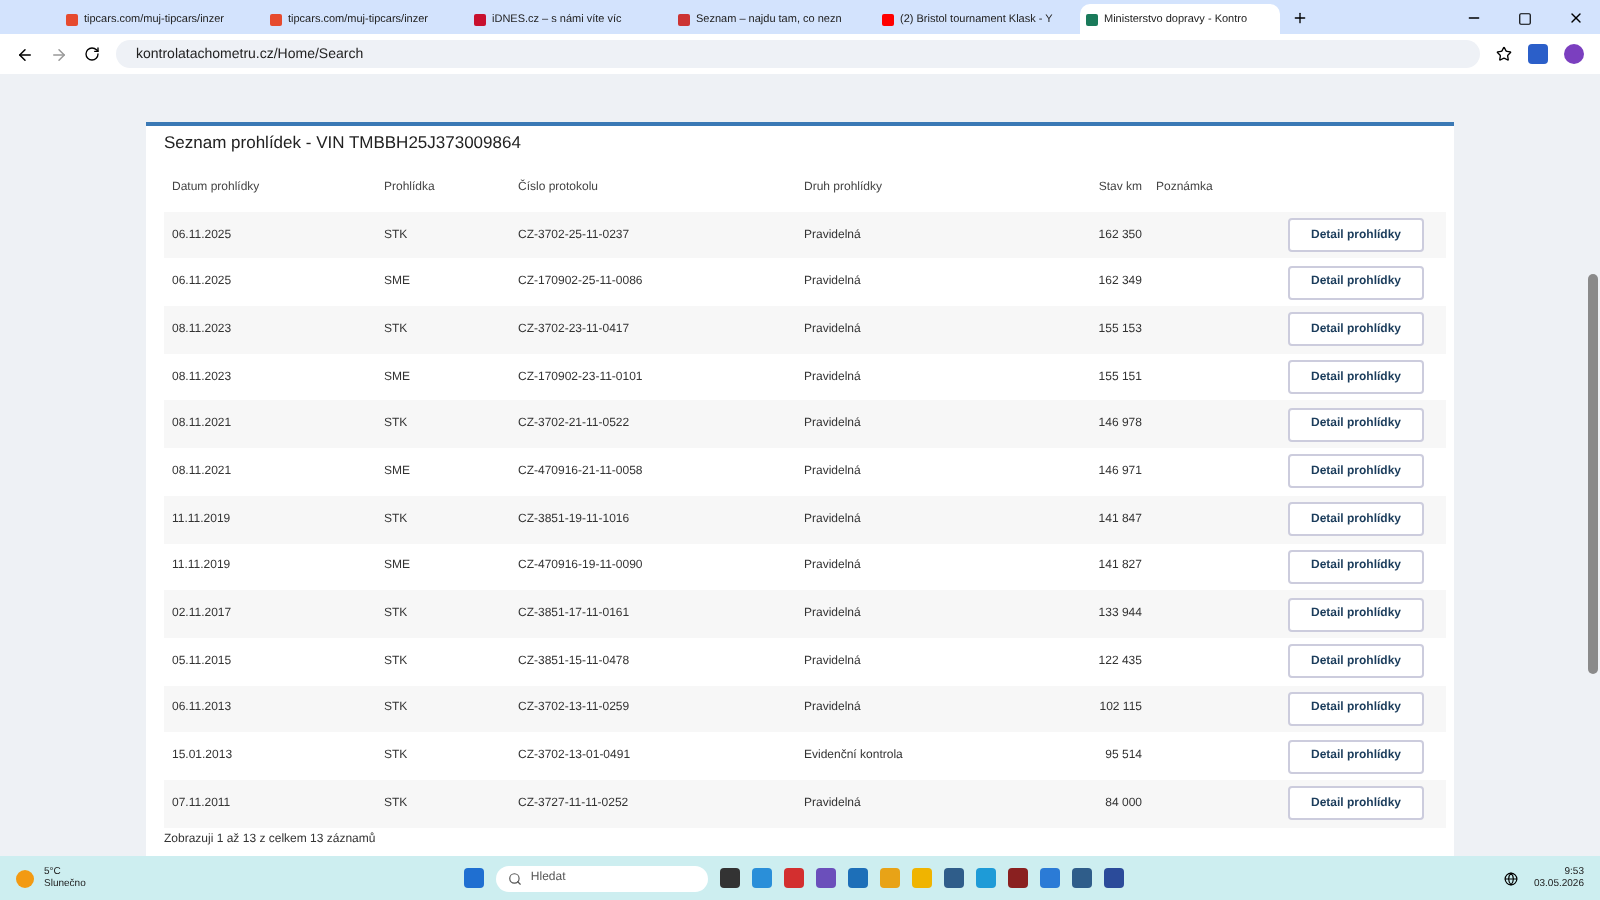 This screenshot has width=1600, height=900. What do you see at coordinates (25, 878) in the screenshot?
I see `sun-icon` at bounding box center [25, 878].